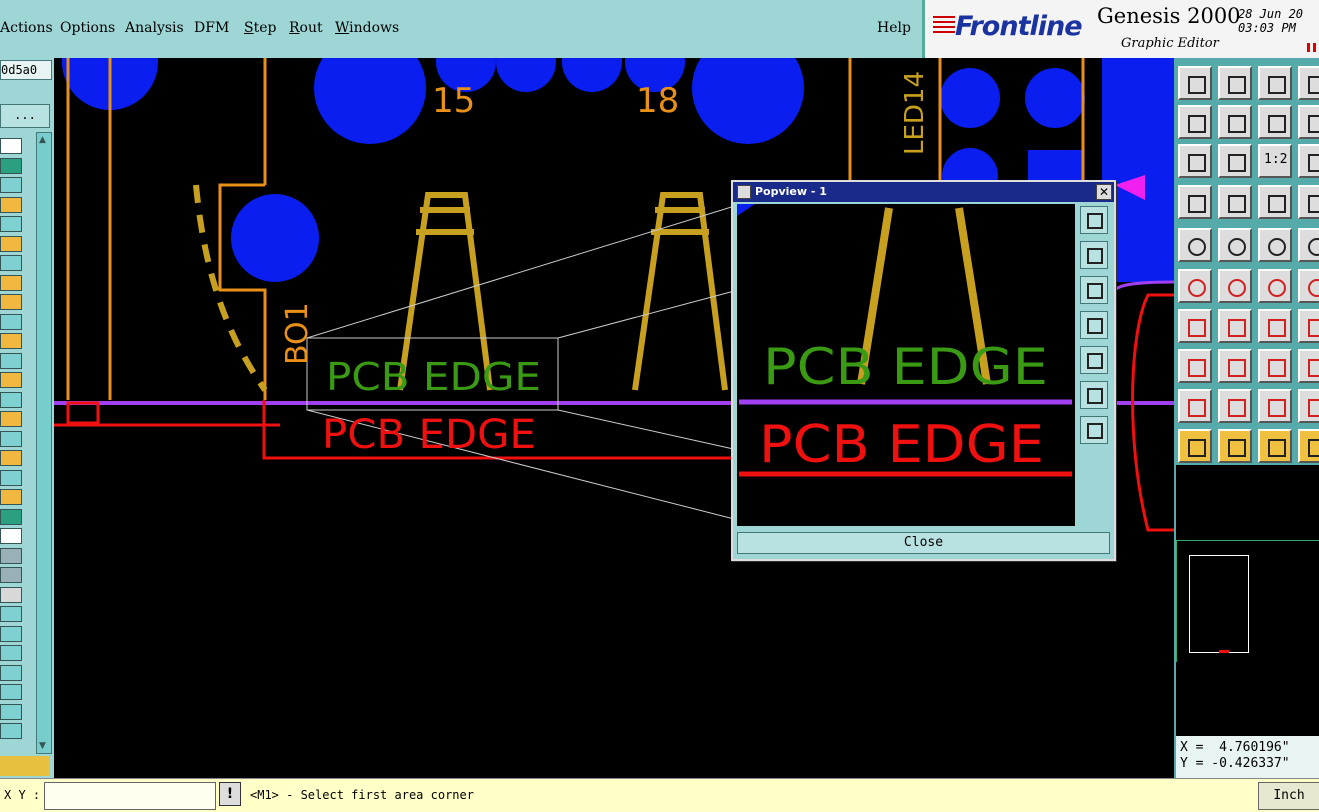 This screenshot has width=1319, height=812. What do you see at coordinates (87, 28) in the screenshot?
I see `menu-options: Options` at bounding box center [87, 28].